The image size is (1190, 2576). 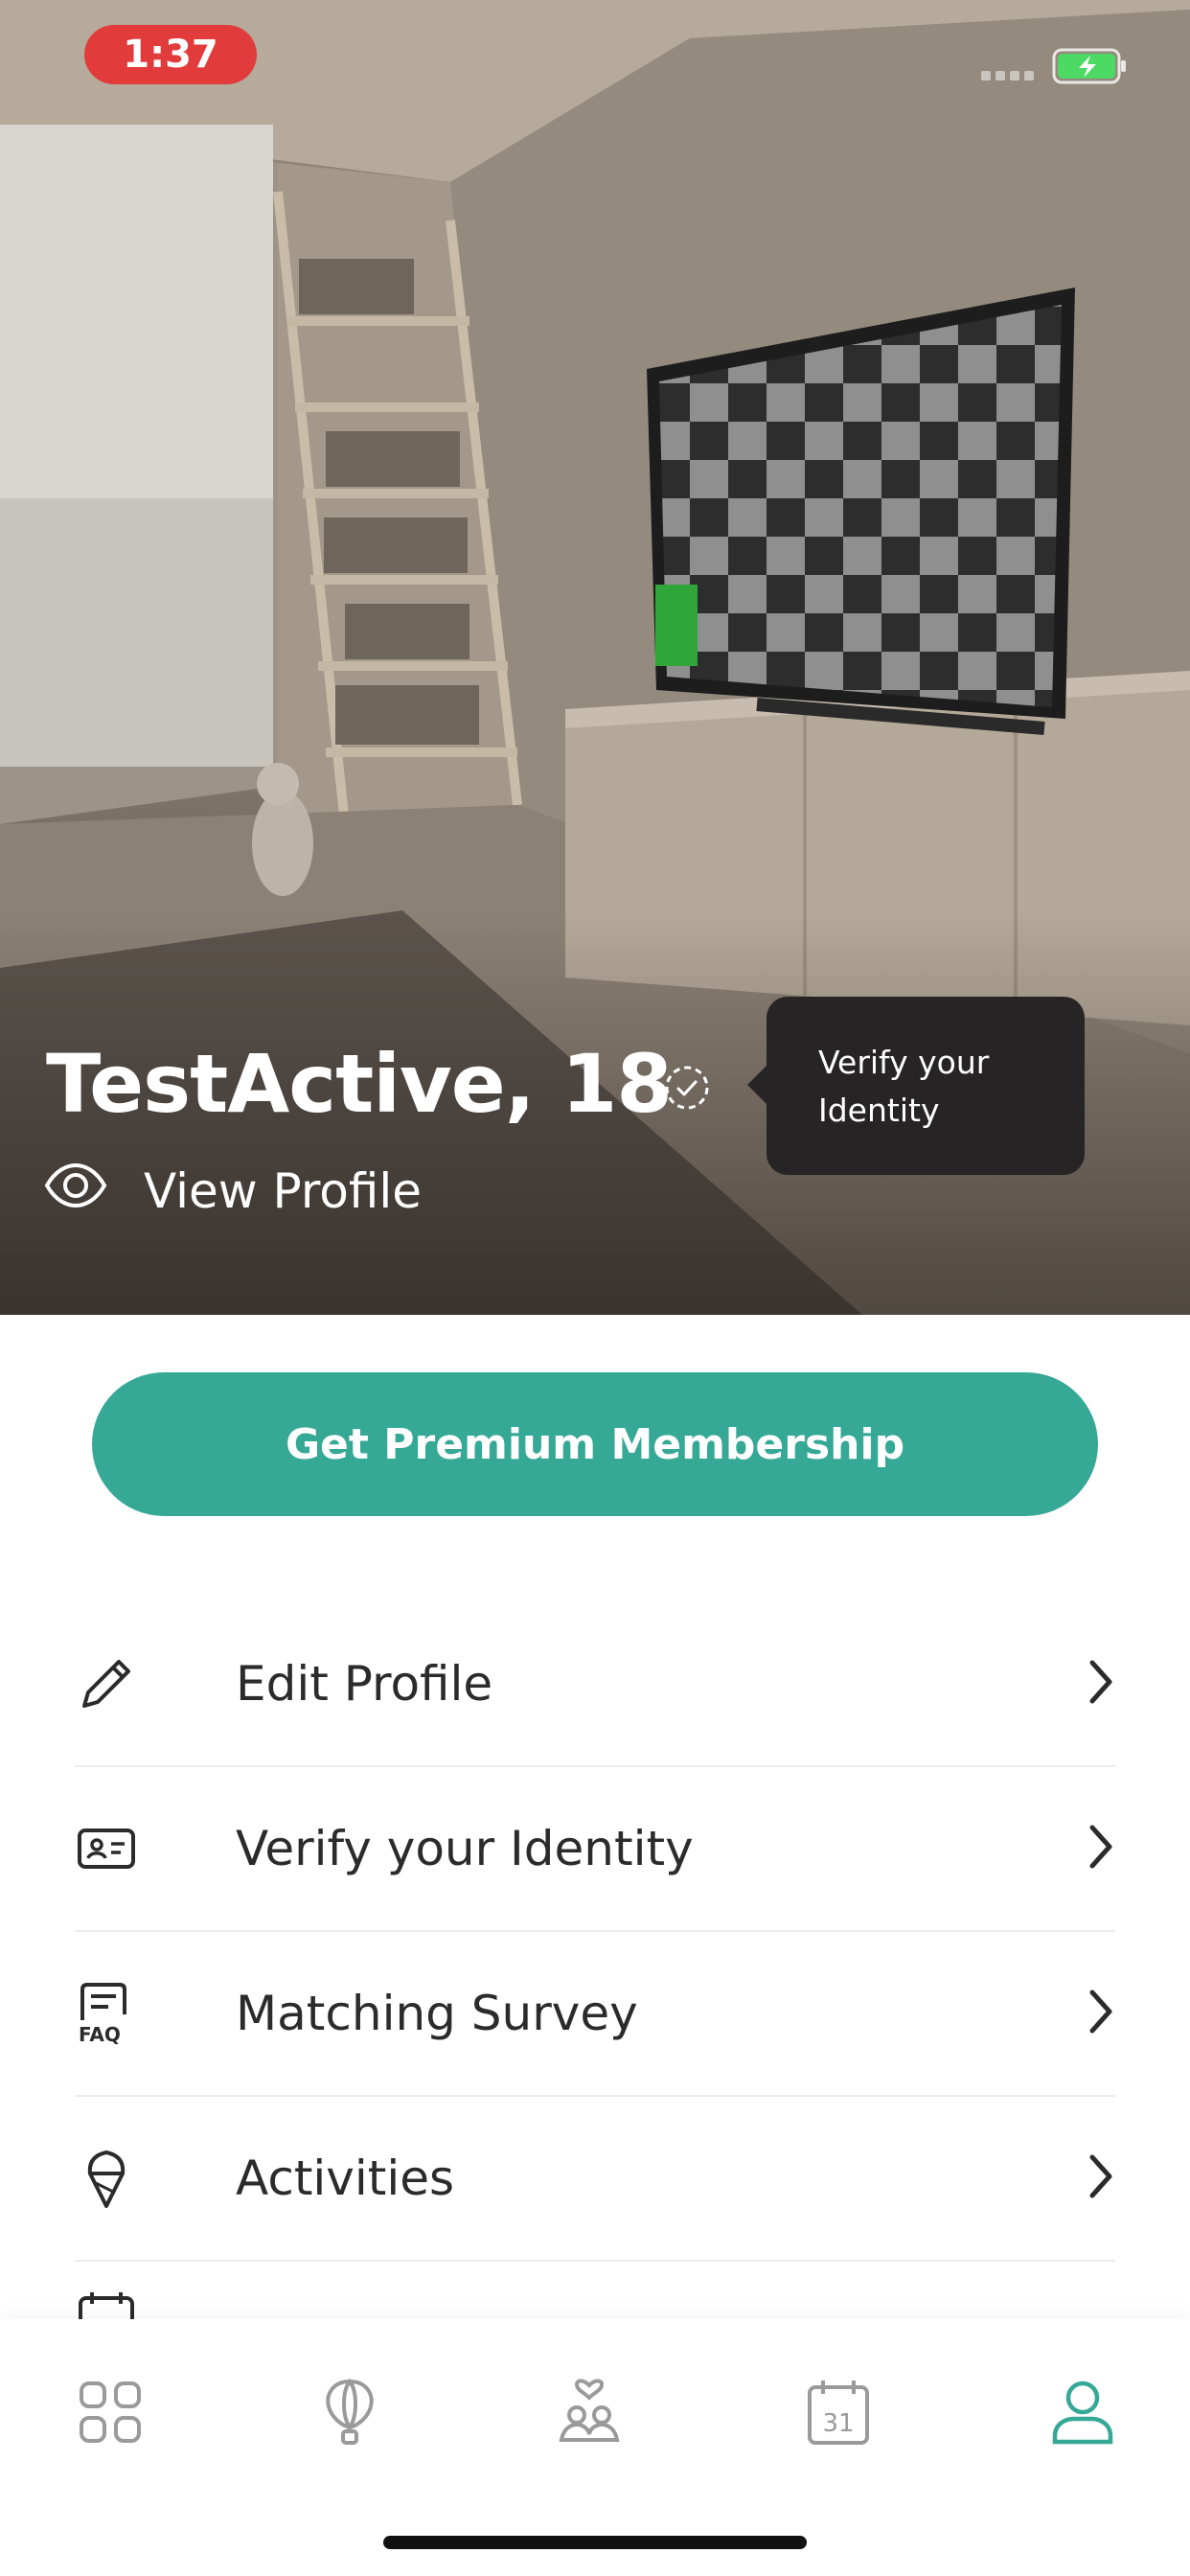 I want to click on view-profile-link: View Profile, so click(x=233, y=1191).